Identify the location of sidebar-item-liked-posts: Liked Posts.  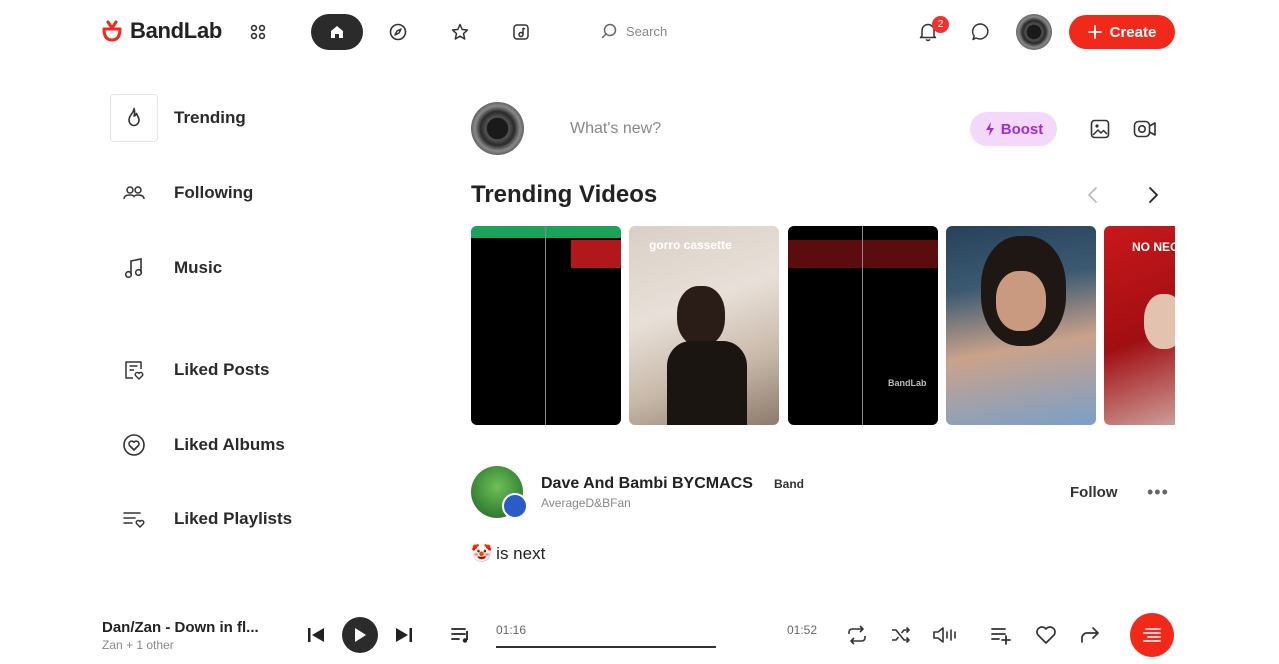
(230, 370).